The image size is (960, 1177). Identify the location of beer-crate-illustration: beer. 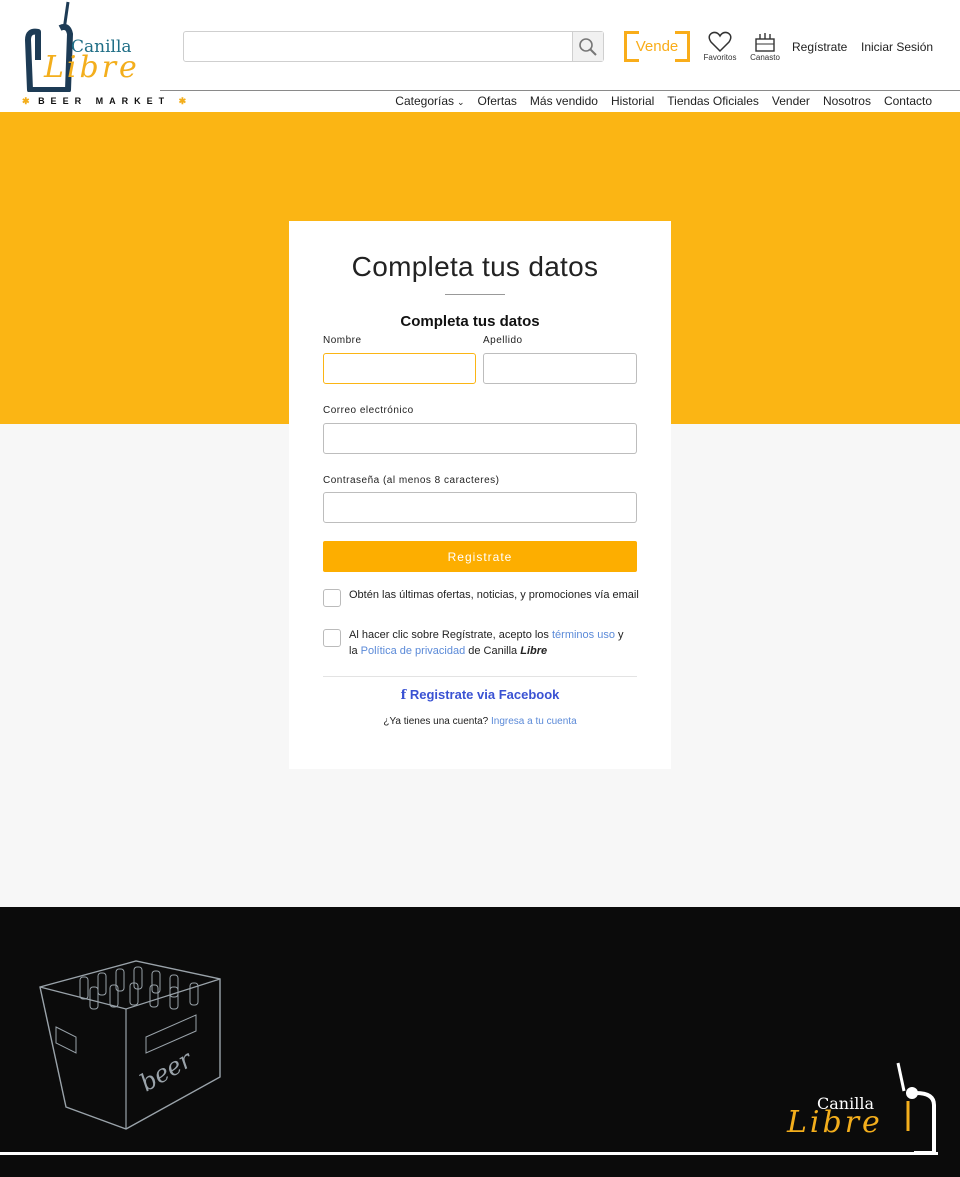
(130, 1045).